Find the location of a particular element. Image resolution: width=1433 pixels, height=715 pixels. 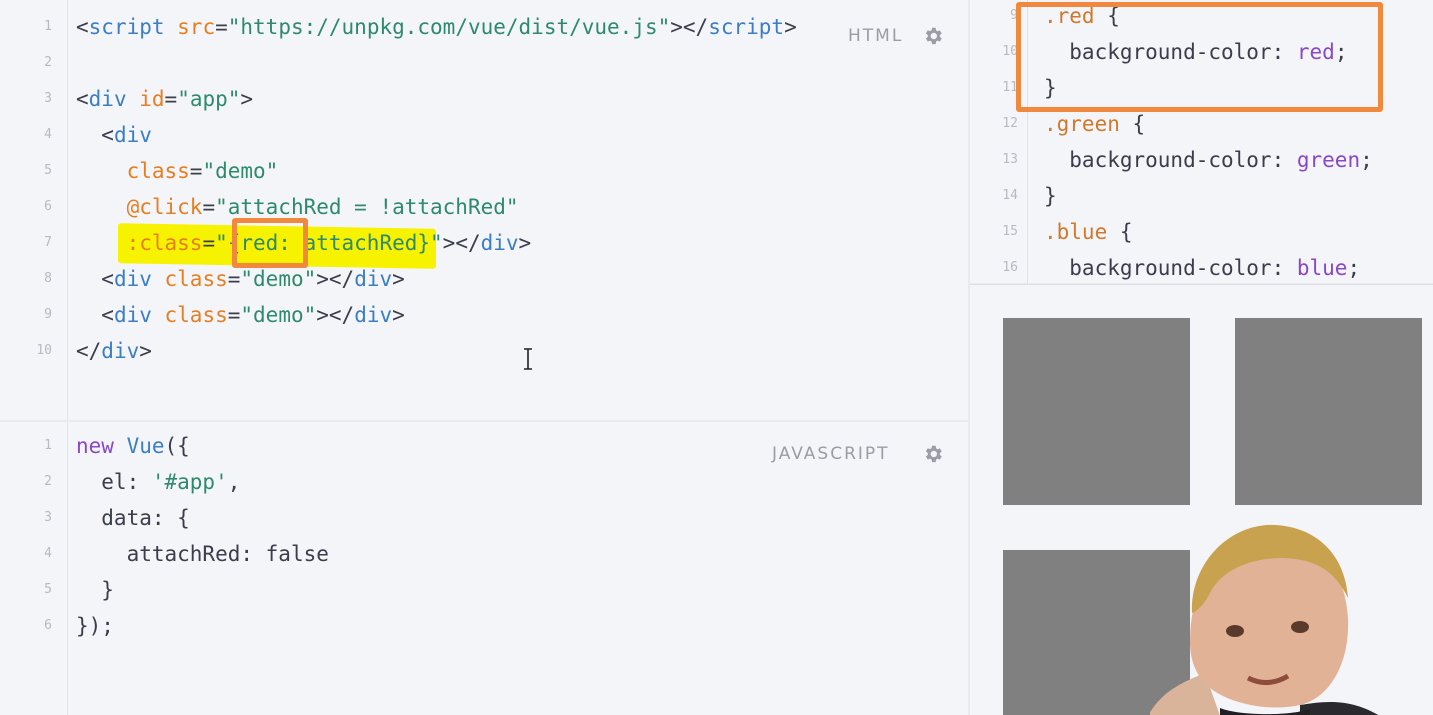

code-line: 16 background-color: blue; is located at coordinates (1201, 266).